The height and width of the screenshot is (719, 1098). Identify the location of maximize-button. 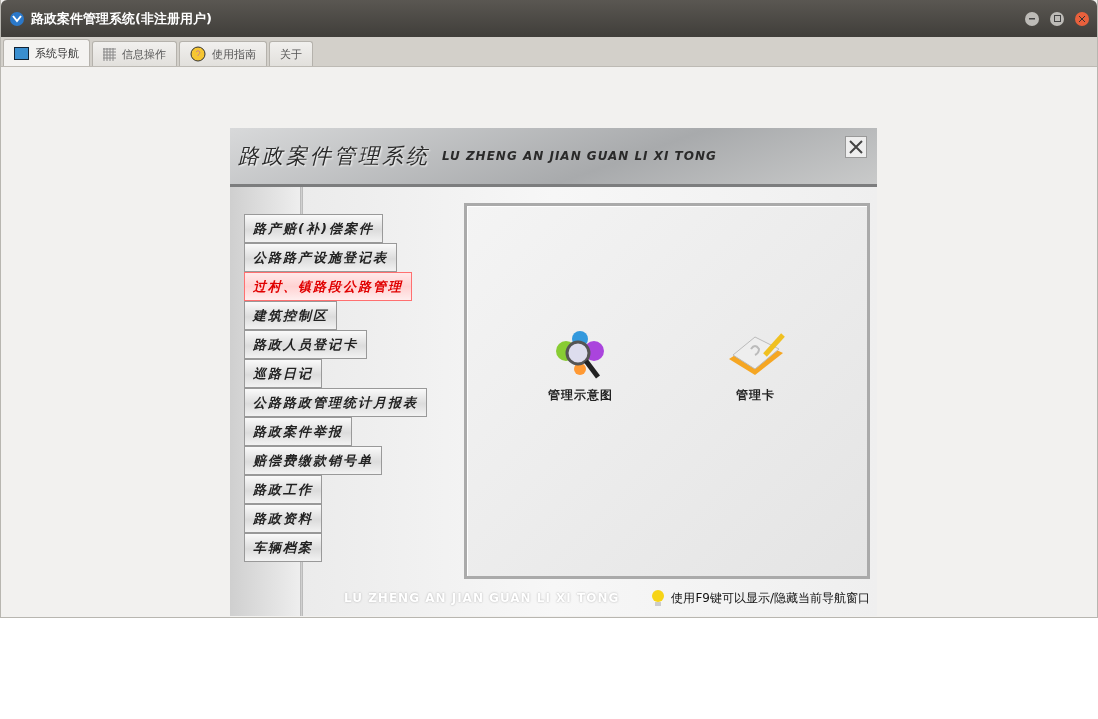
(1057, 18).